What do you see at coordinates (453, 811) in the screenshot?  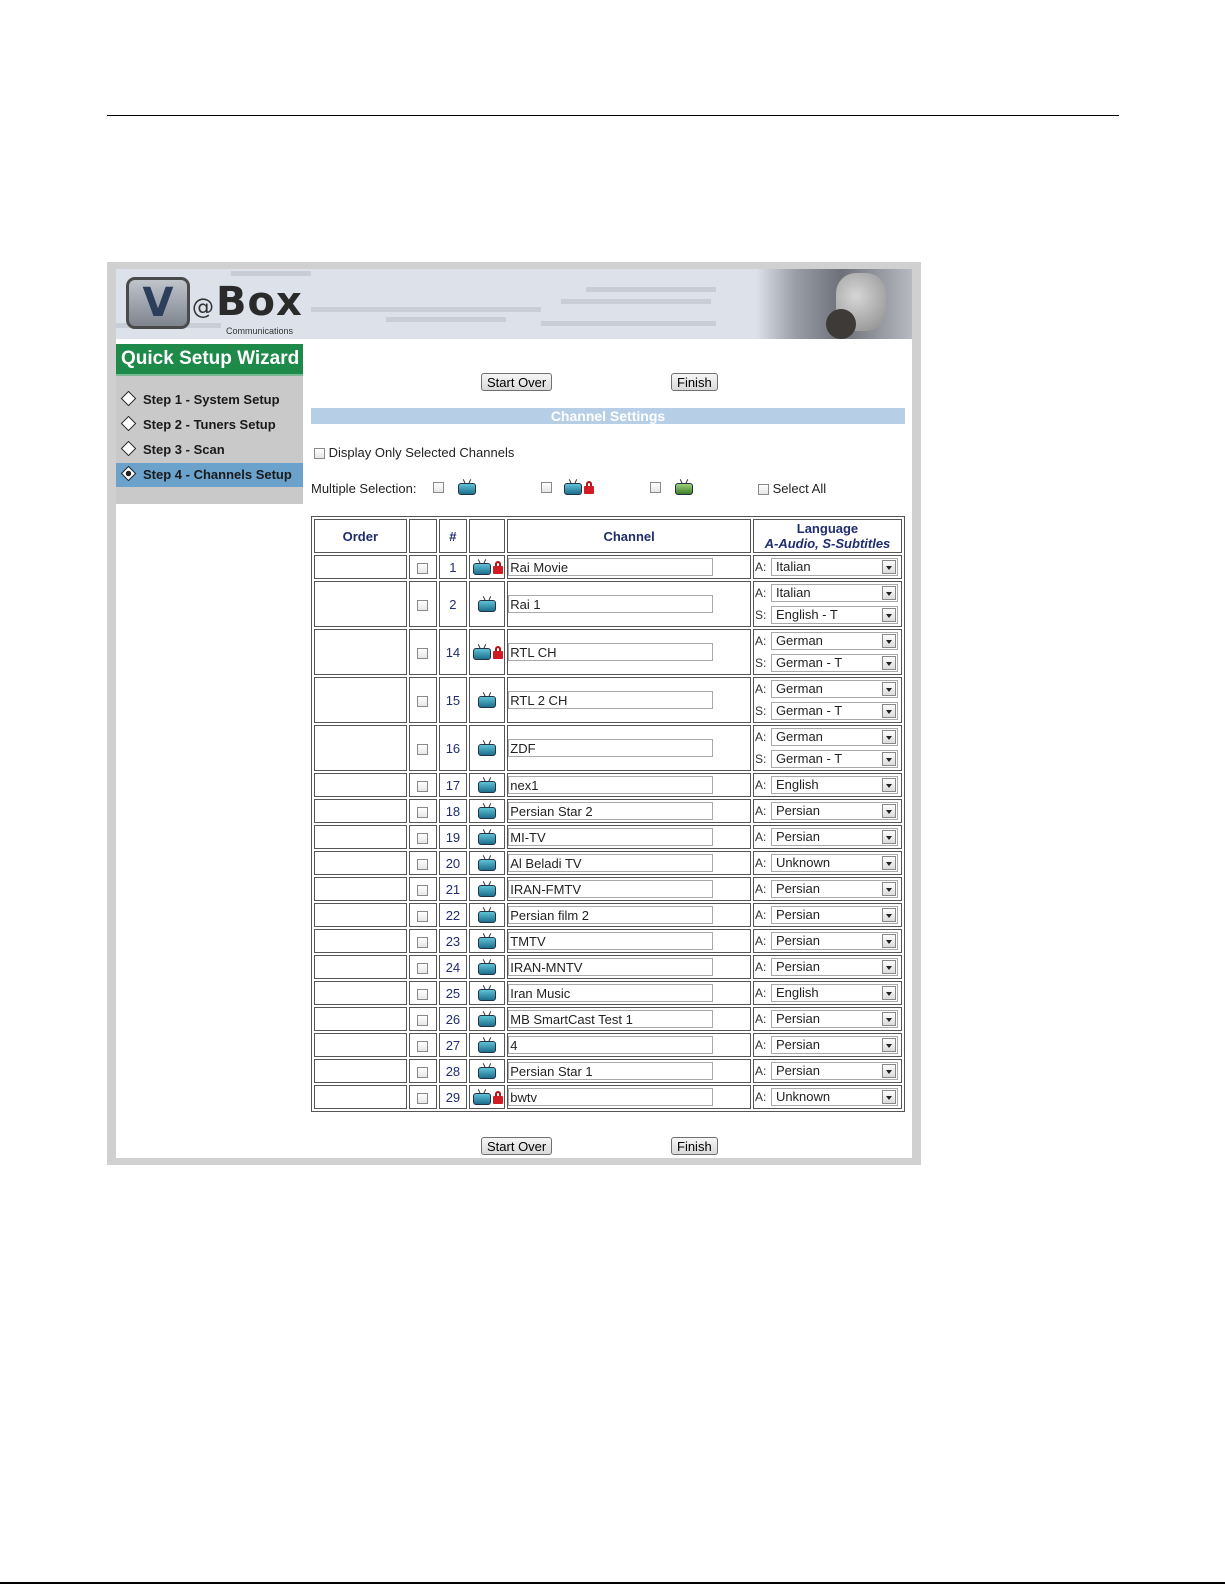 I see `channel-number: 18` at bounding box center [453, 811].